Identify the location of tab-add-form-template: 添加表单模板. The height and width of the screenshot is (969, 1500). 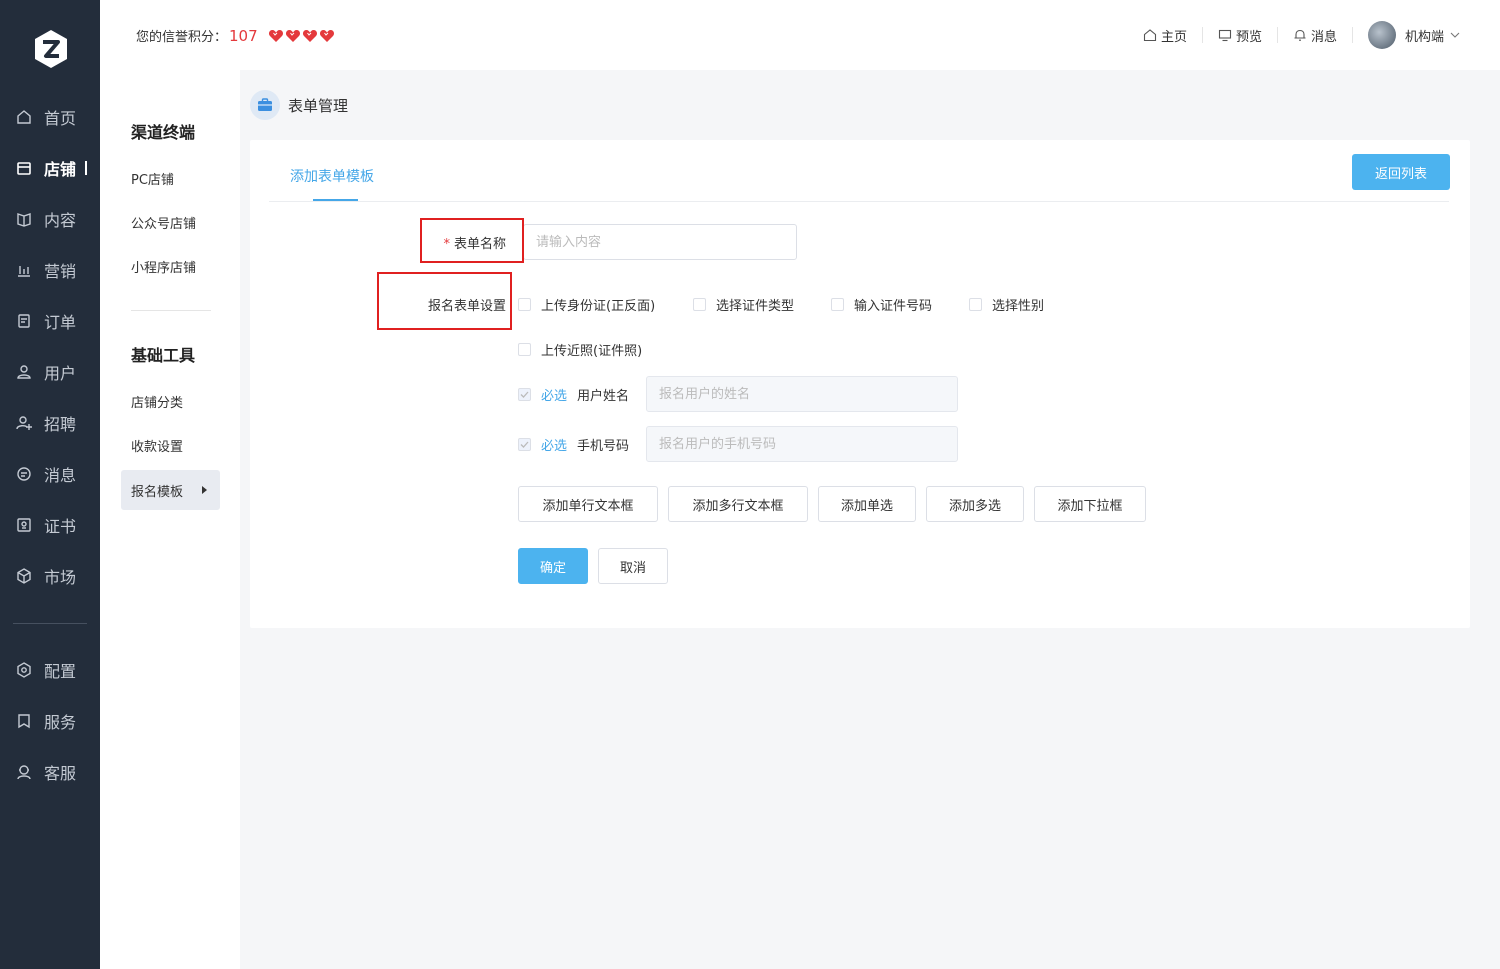
(332, 176).